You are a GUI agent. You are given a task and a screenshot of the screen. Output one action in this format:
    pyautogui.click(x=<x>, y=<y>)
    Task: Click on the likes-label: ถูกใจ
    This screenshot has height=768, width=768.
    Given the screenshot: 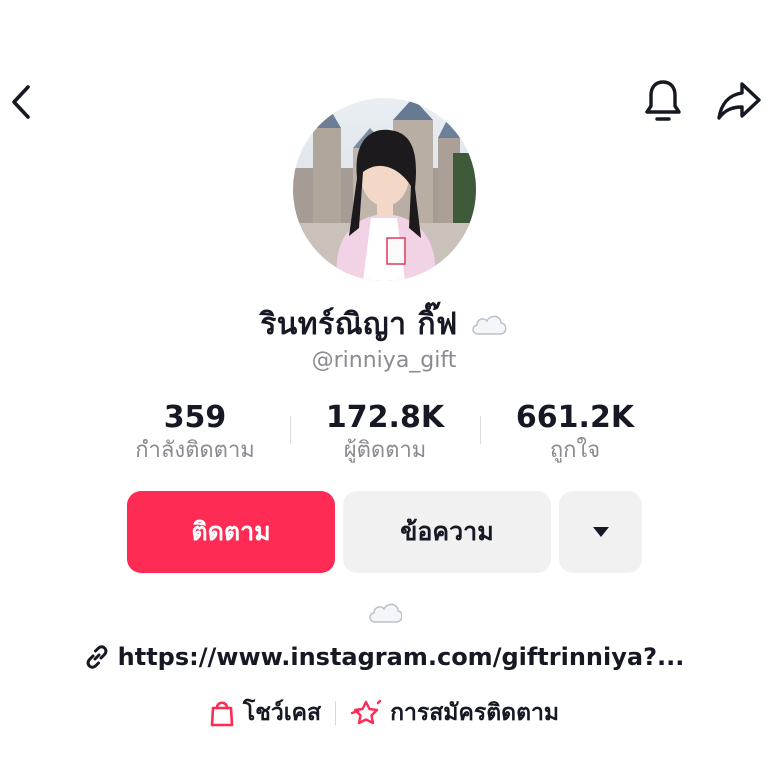 What is the action you would take?
    pyautogui.click(x=575, y=450)
    